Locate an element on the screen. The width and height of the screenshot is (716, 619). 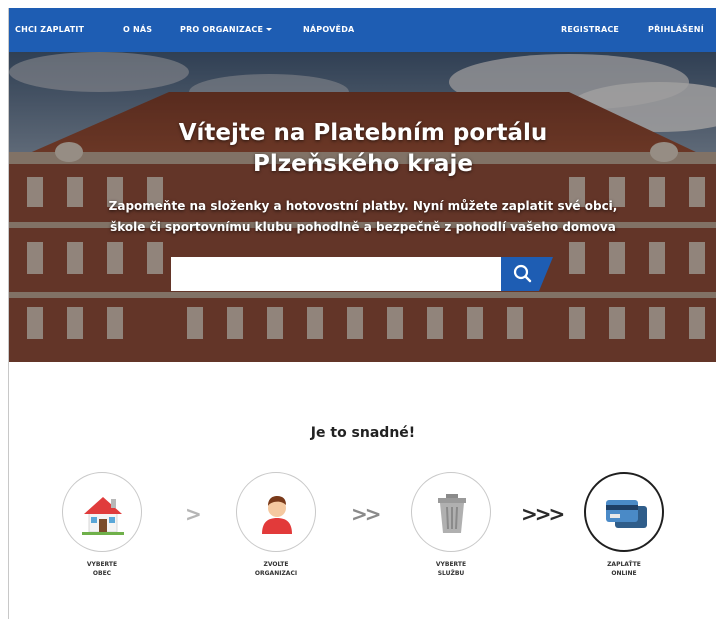
hero-title-line2: Plzeňského kraje is located at coordinates (363, 164).